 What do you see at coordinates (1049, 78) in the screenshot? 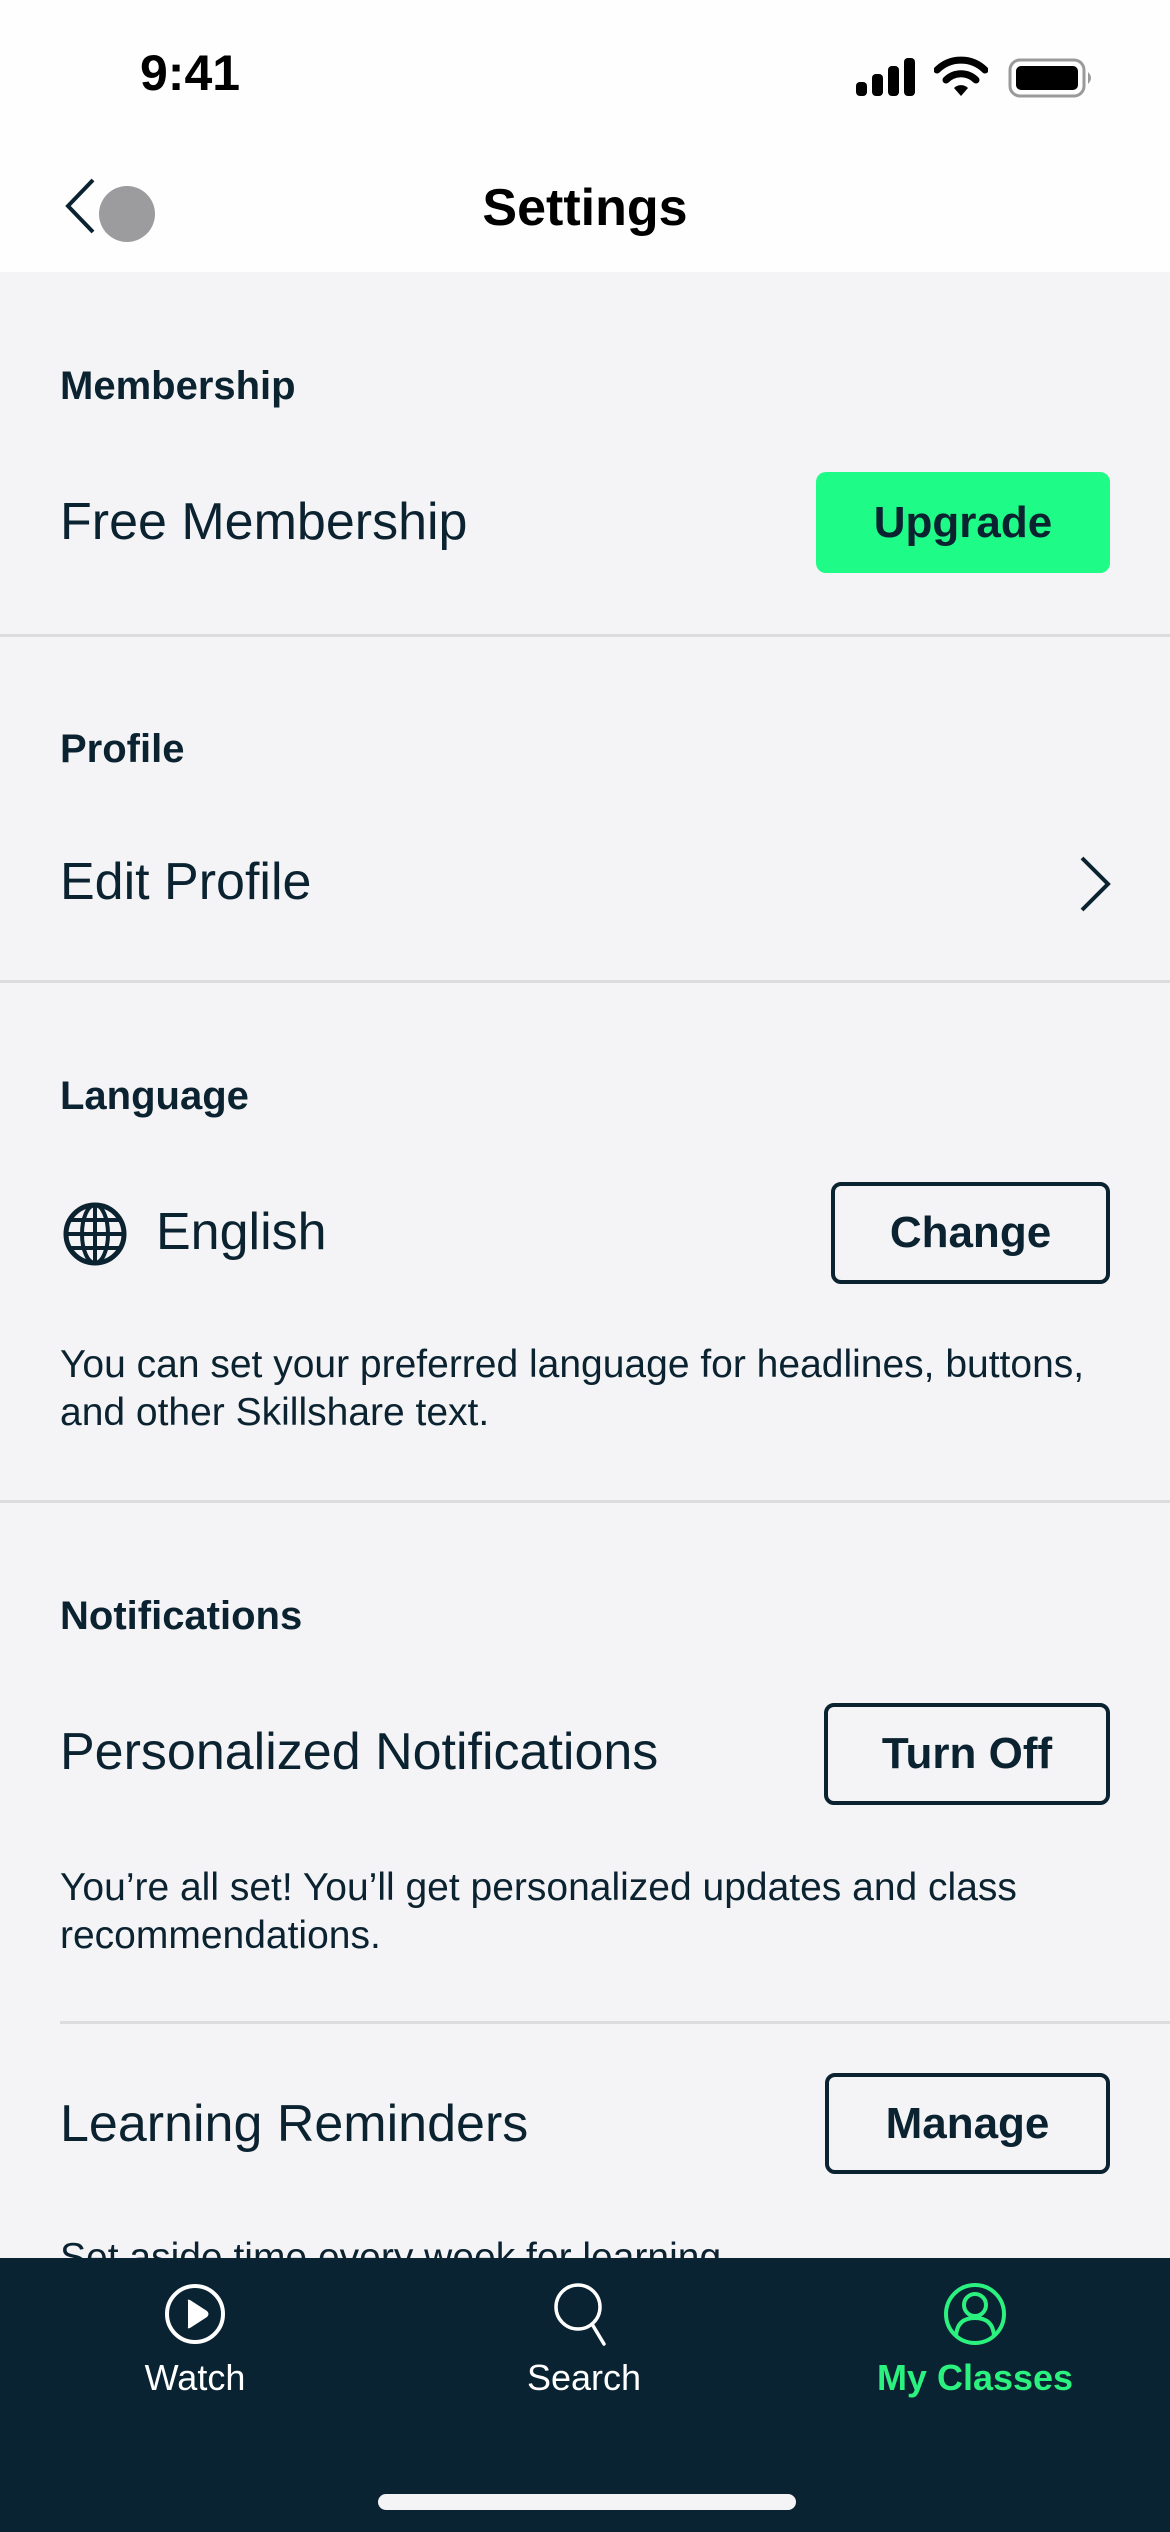
I see `battery-icon` at bounding box center [1049, 78].